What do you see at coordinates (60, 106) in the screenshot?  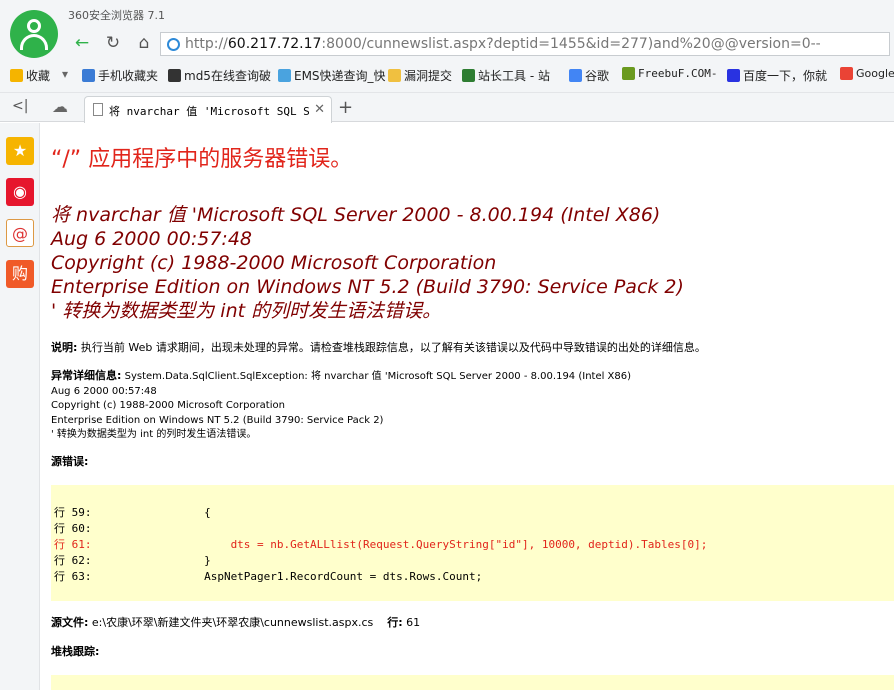 I see `cloud-icon: ☁` at bounding box center [60, 106].